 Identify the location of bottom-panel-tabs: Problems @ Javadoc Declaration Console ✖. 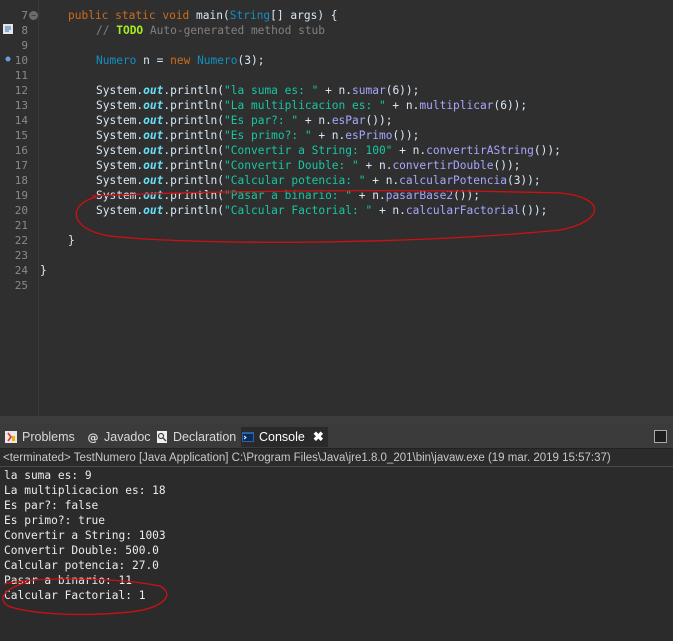
(336, 436).